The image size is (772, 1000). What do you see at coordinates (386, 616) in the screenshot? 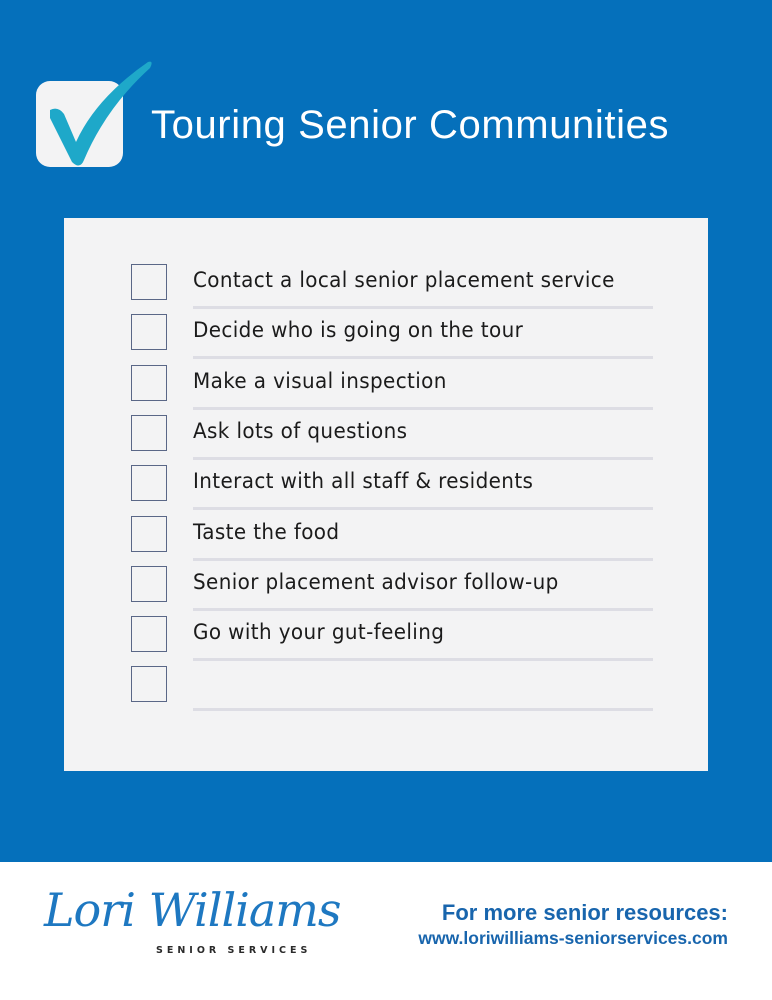
I see `checklist-item: Go with your gut-feeling` at bounding box center [386, 616].